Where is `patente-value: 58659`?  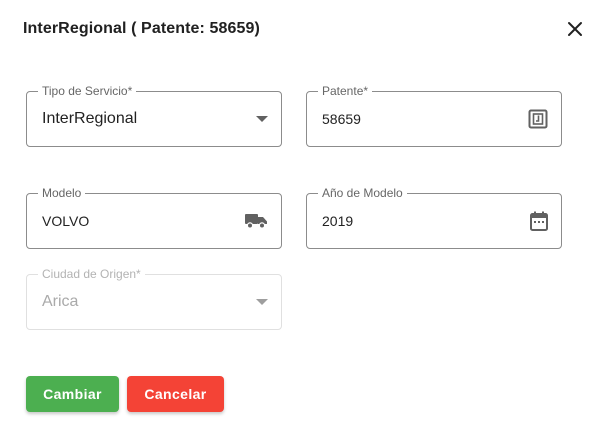
patente-value: 58659 is located at coordinates (341, 119).